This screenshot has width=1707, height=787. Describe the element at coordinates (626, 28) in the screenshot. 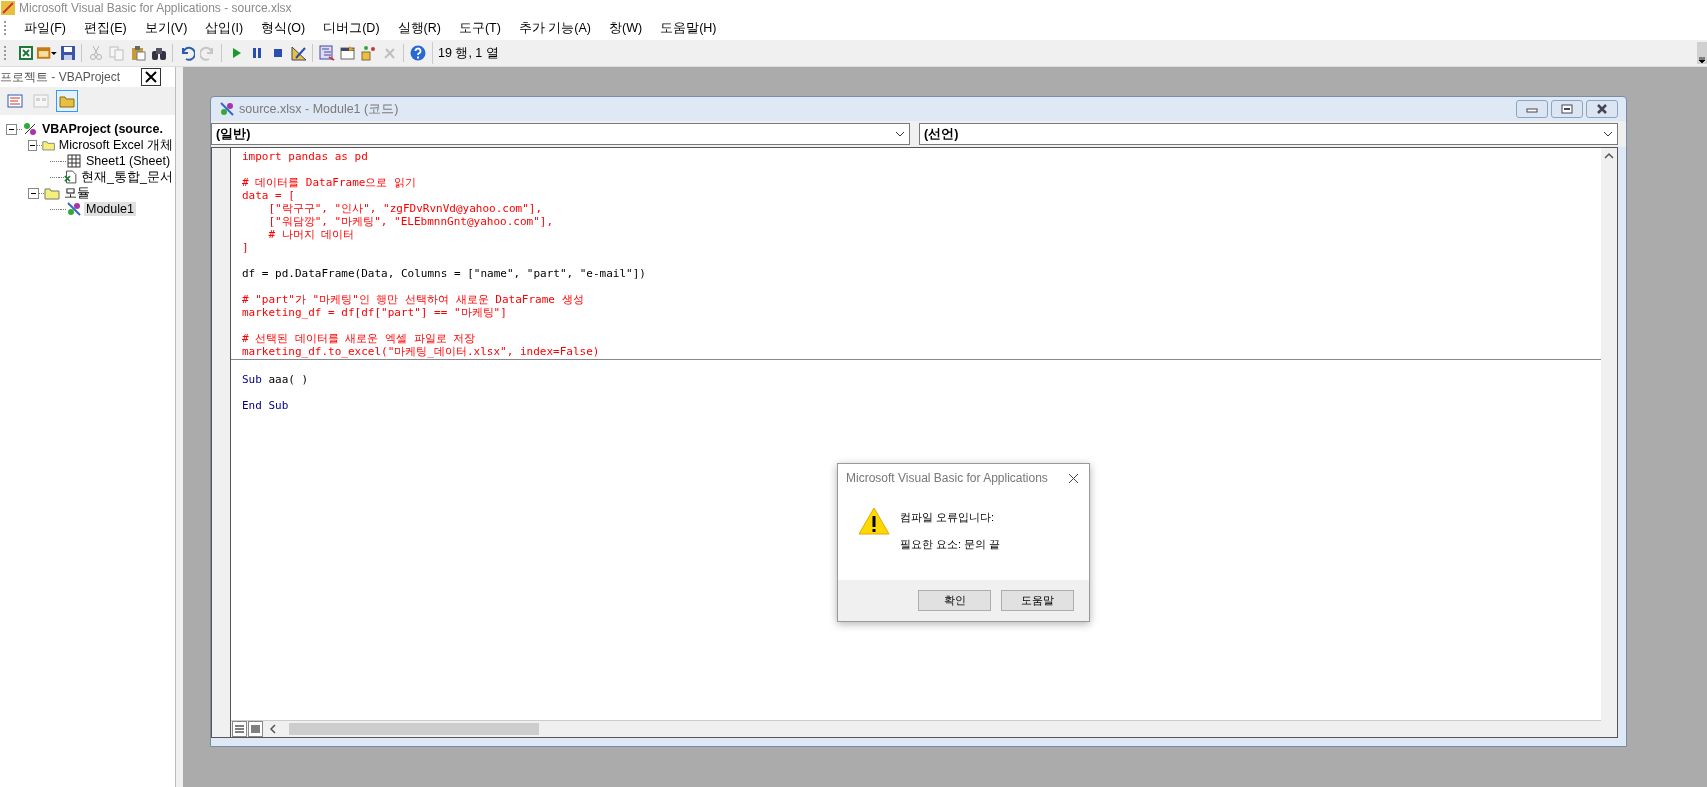

I see `menu-item: 창(W)` at that location.